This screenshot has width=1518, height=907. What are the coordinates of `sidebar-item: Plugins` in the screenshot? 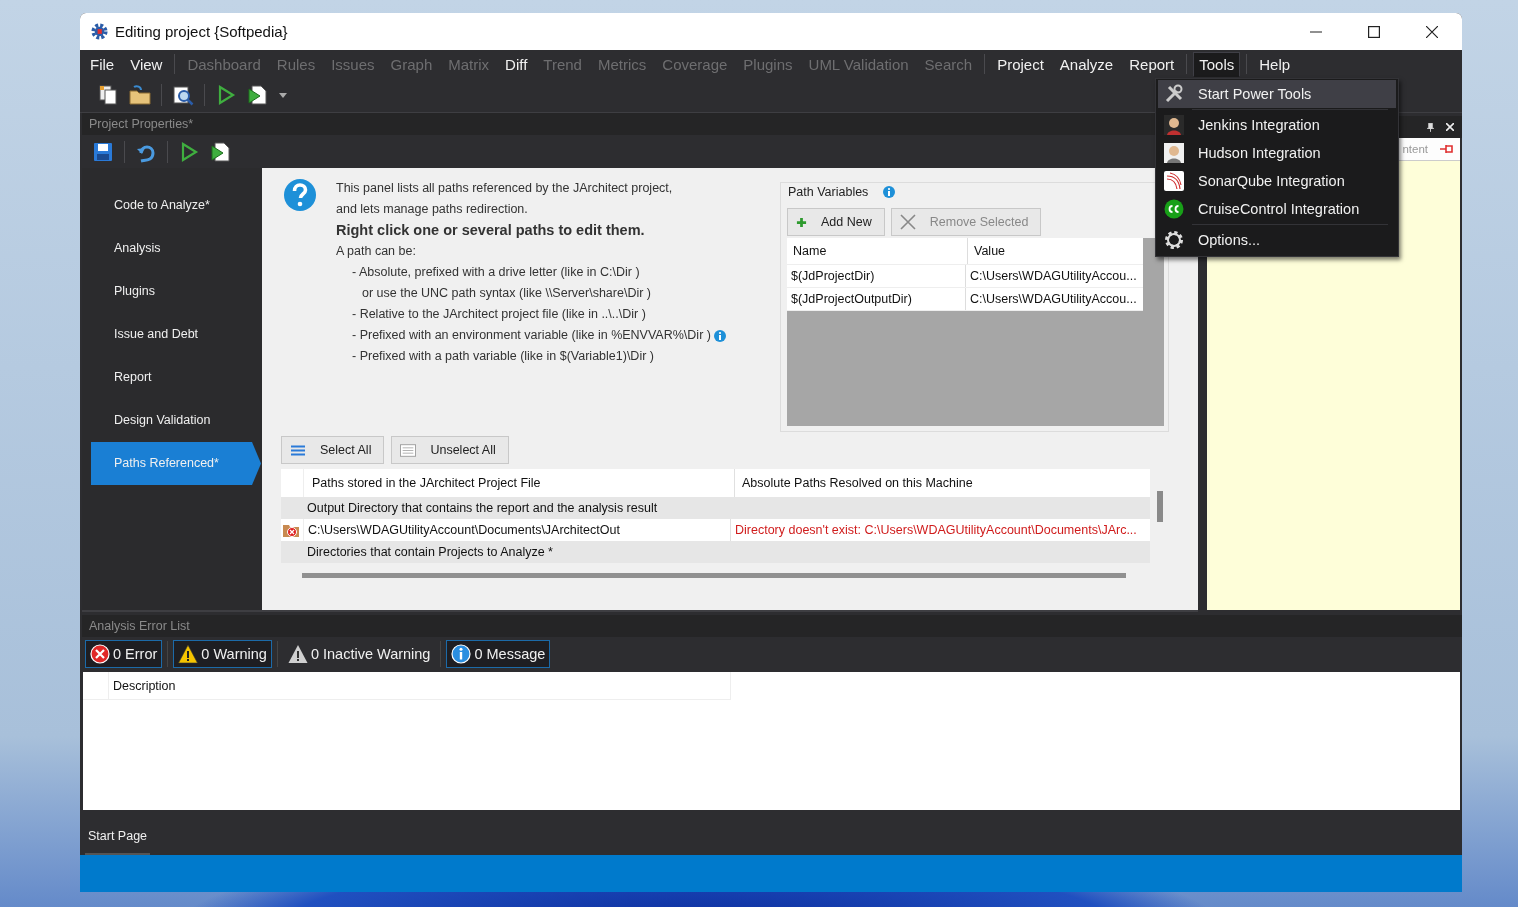 It's located at (176, 291).